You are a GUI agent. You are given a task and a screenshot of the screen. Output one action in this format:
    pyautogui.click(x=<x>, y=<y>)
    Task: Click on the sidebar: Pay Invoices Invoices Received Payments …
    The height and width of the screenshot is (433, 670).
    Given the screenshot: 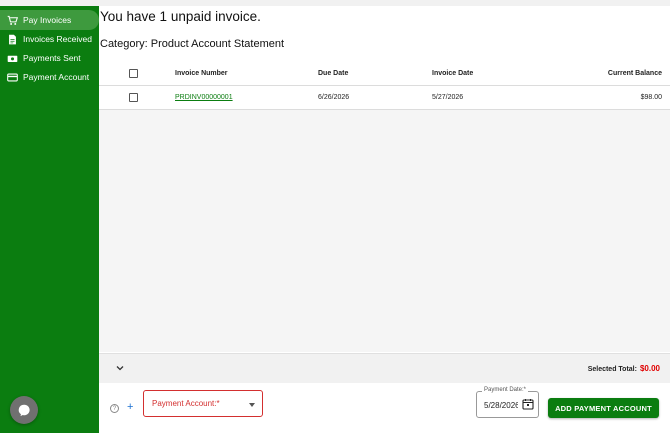 What is the action you would take?
    pyautogui.click(x=49, y=219)
    